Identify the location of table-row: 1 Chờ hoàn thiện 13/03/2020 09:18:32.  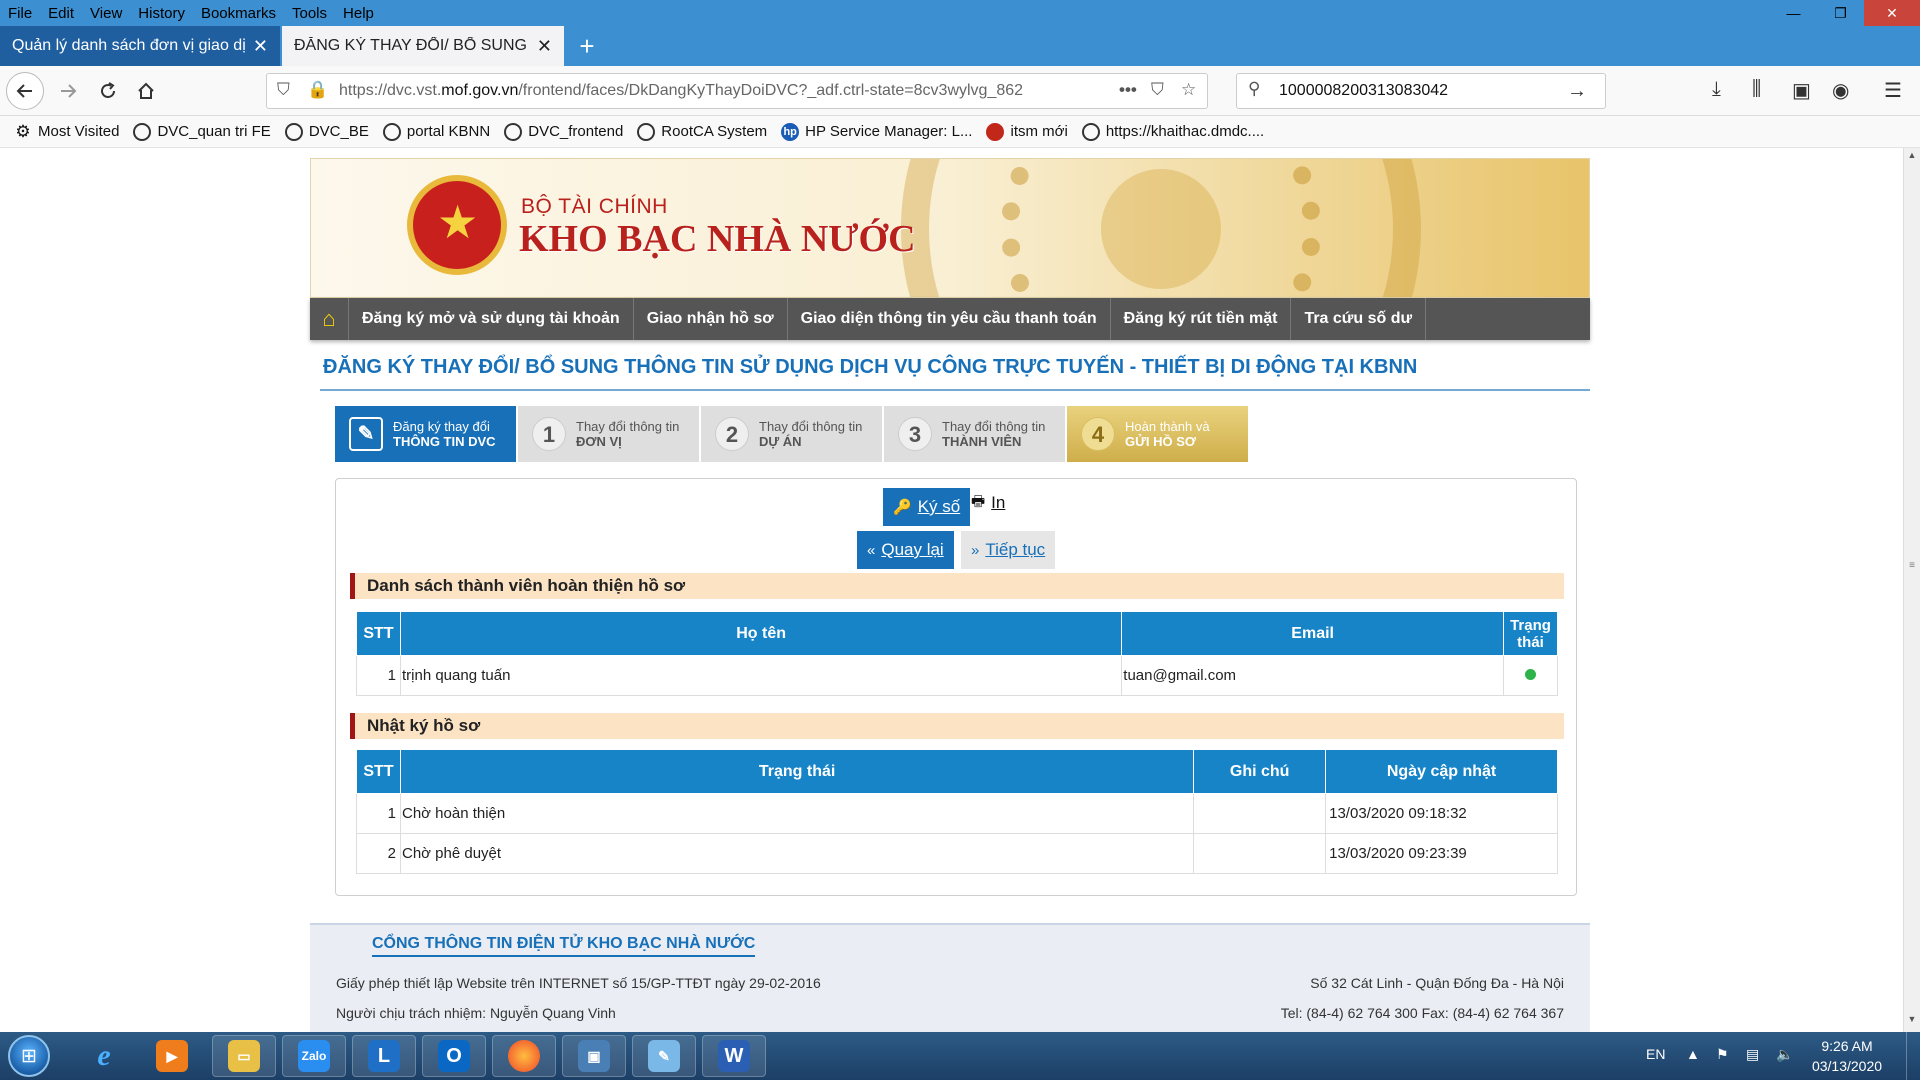
(957, 813).